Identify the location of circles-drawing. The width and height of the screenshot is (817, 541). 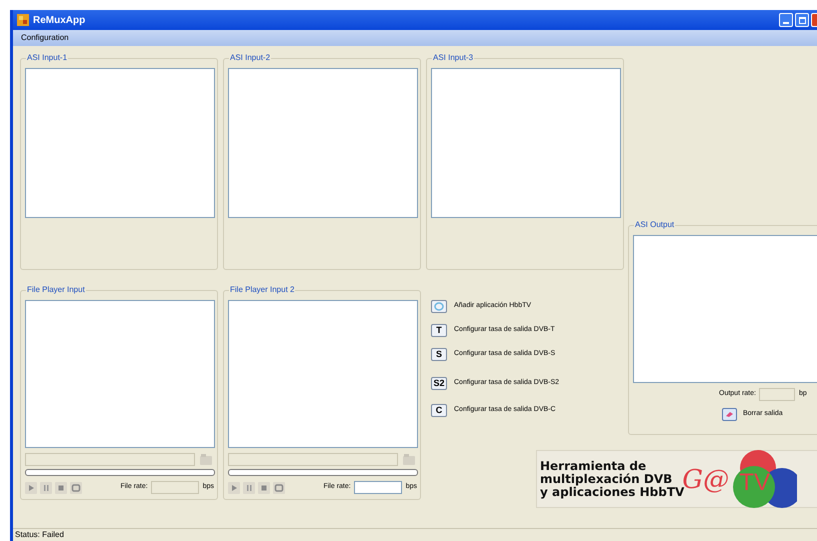
(765, 479).